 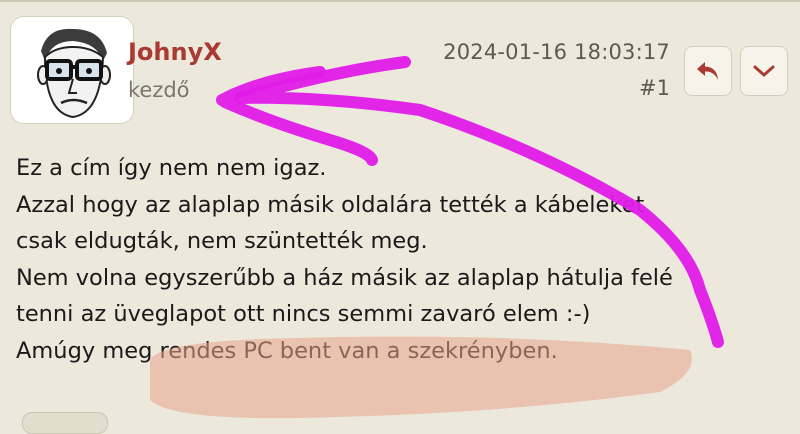 What do you see at coordinates (65, 423) in the screenshot?
I see `next-post-element` at bounding box center [65, 423].